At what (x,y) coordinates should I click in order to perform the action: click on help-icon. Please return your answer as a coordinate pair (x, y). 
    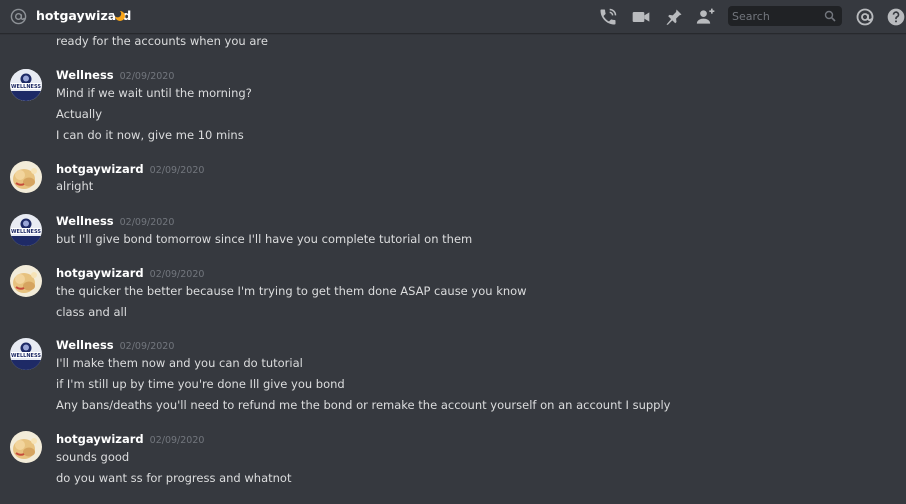
    Looking at the image, I should click on (896, 17).